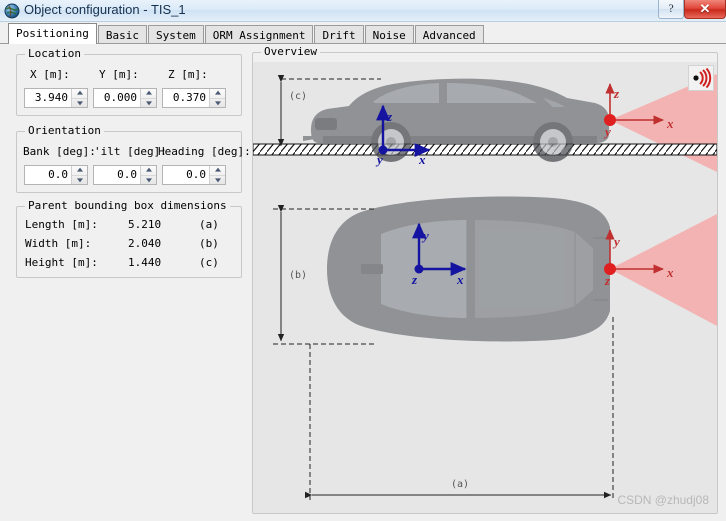  I want to click on vehicle-axis-y-label-side: y, so click(379, 159).